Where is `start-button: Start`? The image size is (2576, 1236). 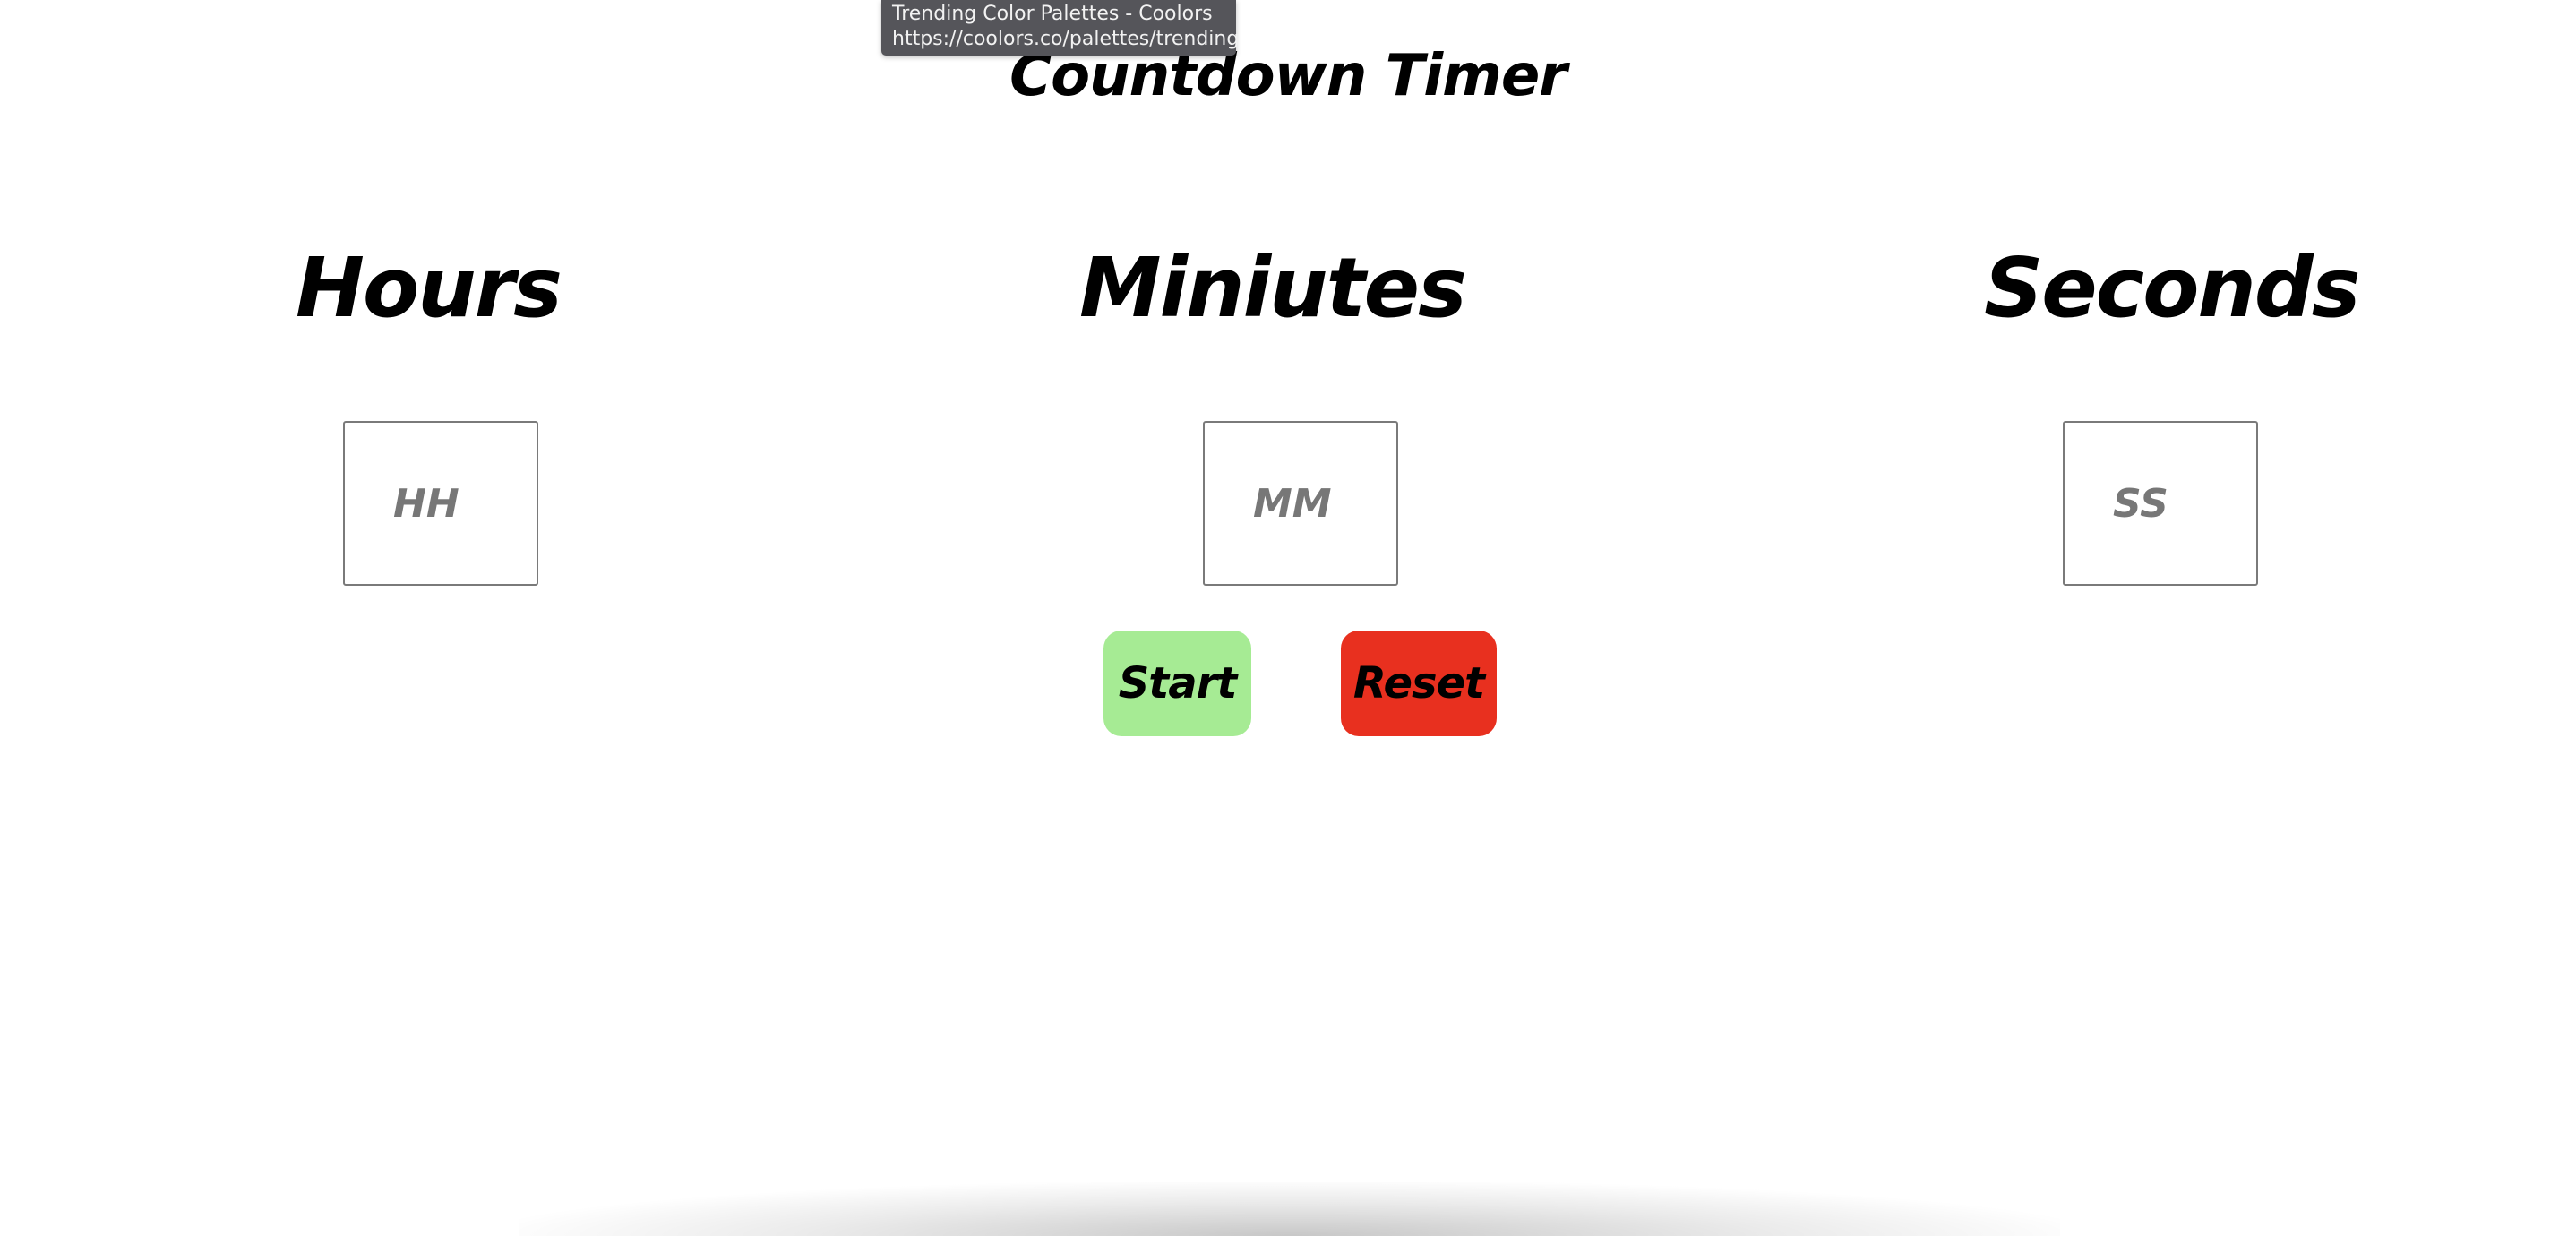
start-button: Start is located at coordinates (1177, 683).